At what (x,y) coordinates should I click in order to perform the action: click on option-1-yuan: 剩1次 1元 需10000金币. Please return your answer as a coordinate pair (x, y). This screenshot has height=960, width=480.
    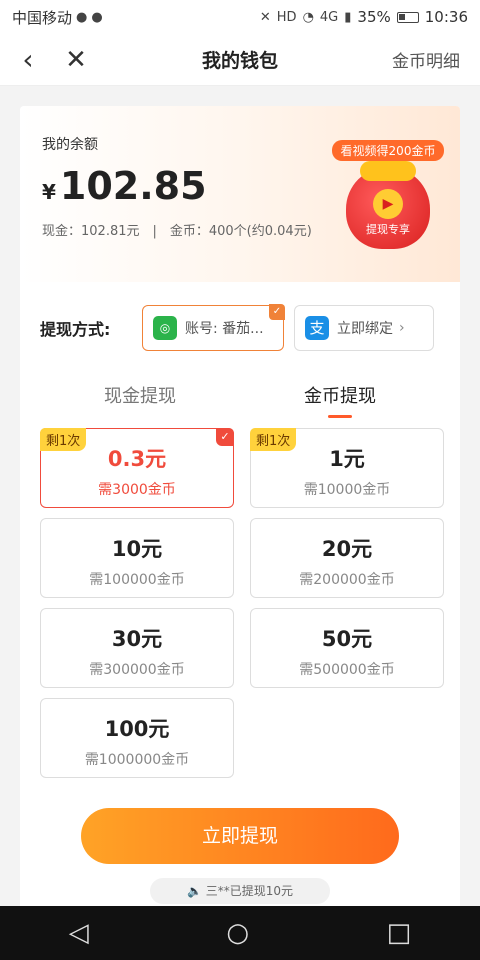
    Looking at the image, I should click on (347, 468).